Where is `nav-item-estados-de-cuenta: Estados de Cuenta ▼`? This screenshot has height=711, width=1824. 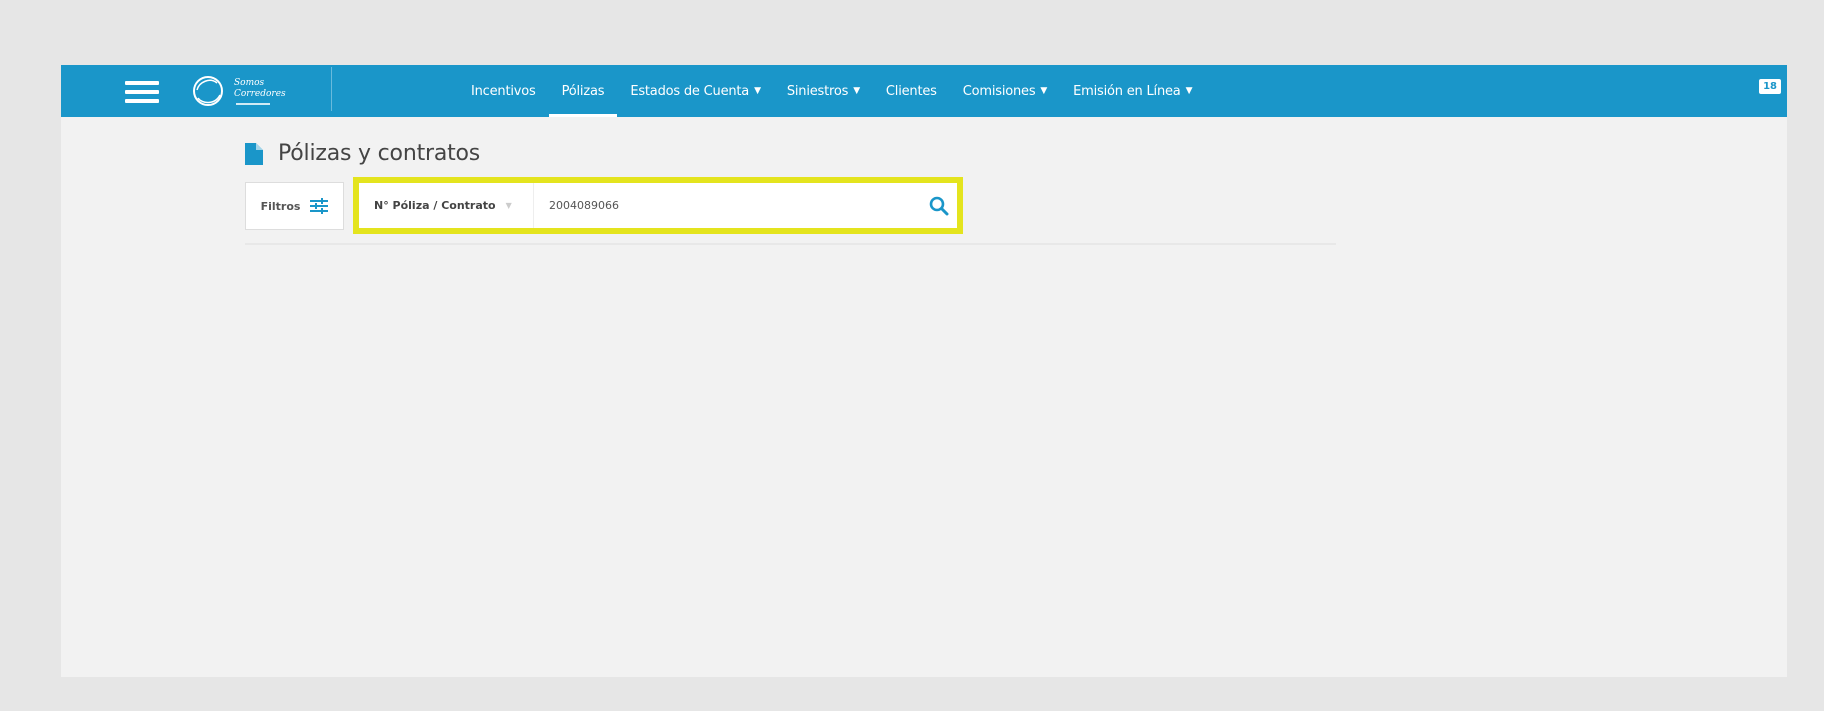
nav-item-estados-de-cuenta: Estados de Cuenta ▼ is located at coordinates (695, 91).